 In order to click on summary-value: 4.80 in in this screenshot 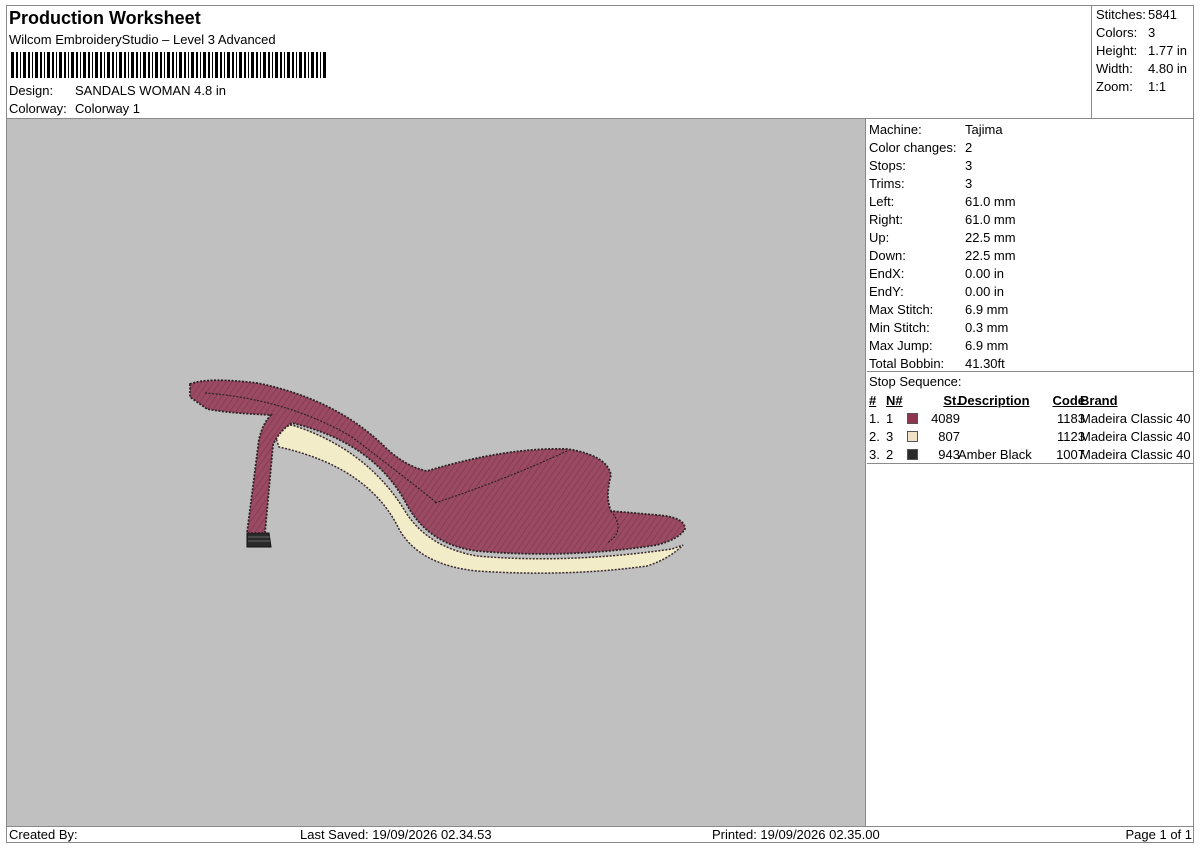, I will do `click(1168, 68)`.